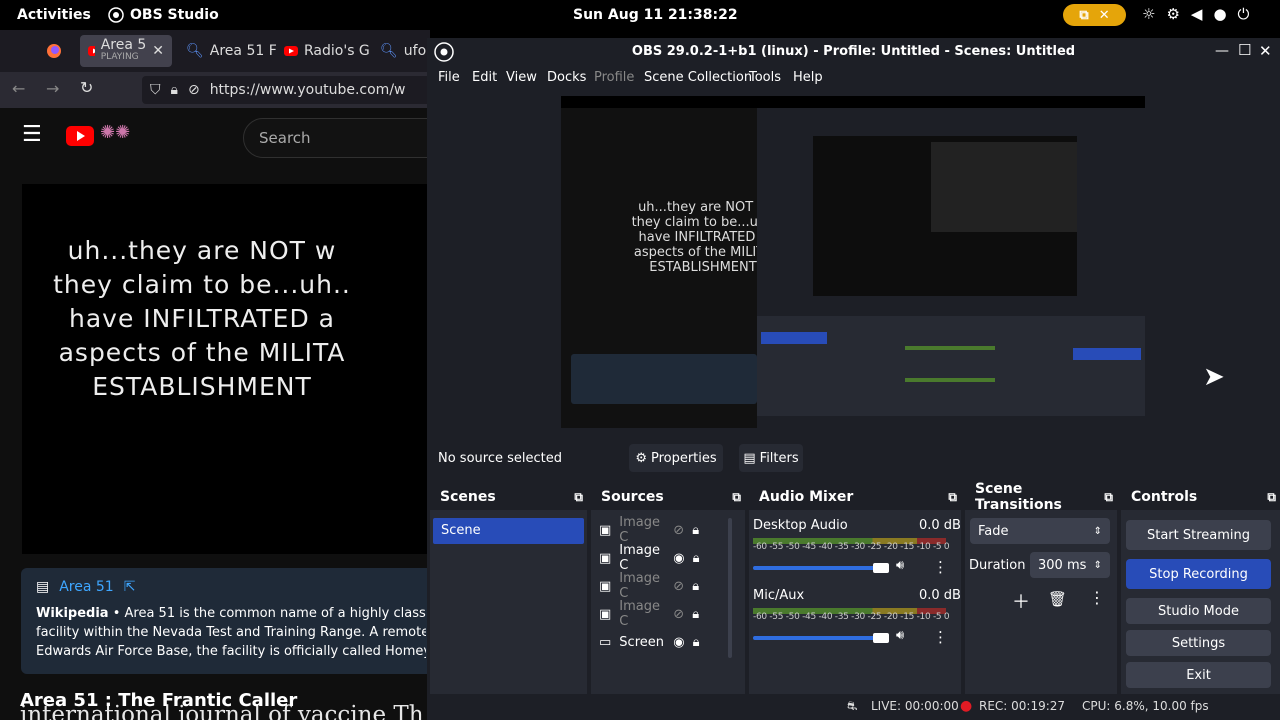 The image size is (1280, 720). I want to click on start-streaming-button: Start Streaming, so click(1198, 535).